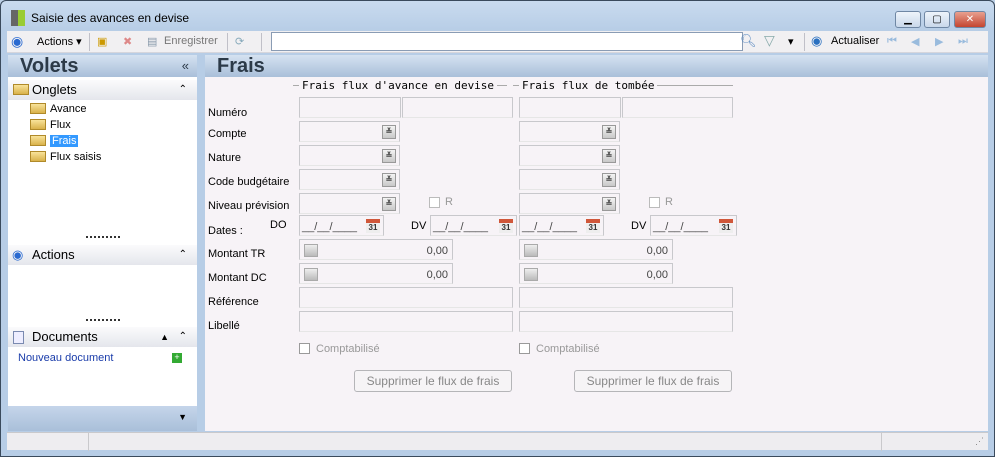 This screenshot has height=457, width=995. What do you see at coordinates (406, 321) in the screenshot?
I see `libelle-field-avance` at bounding box center [406, 321].